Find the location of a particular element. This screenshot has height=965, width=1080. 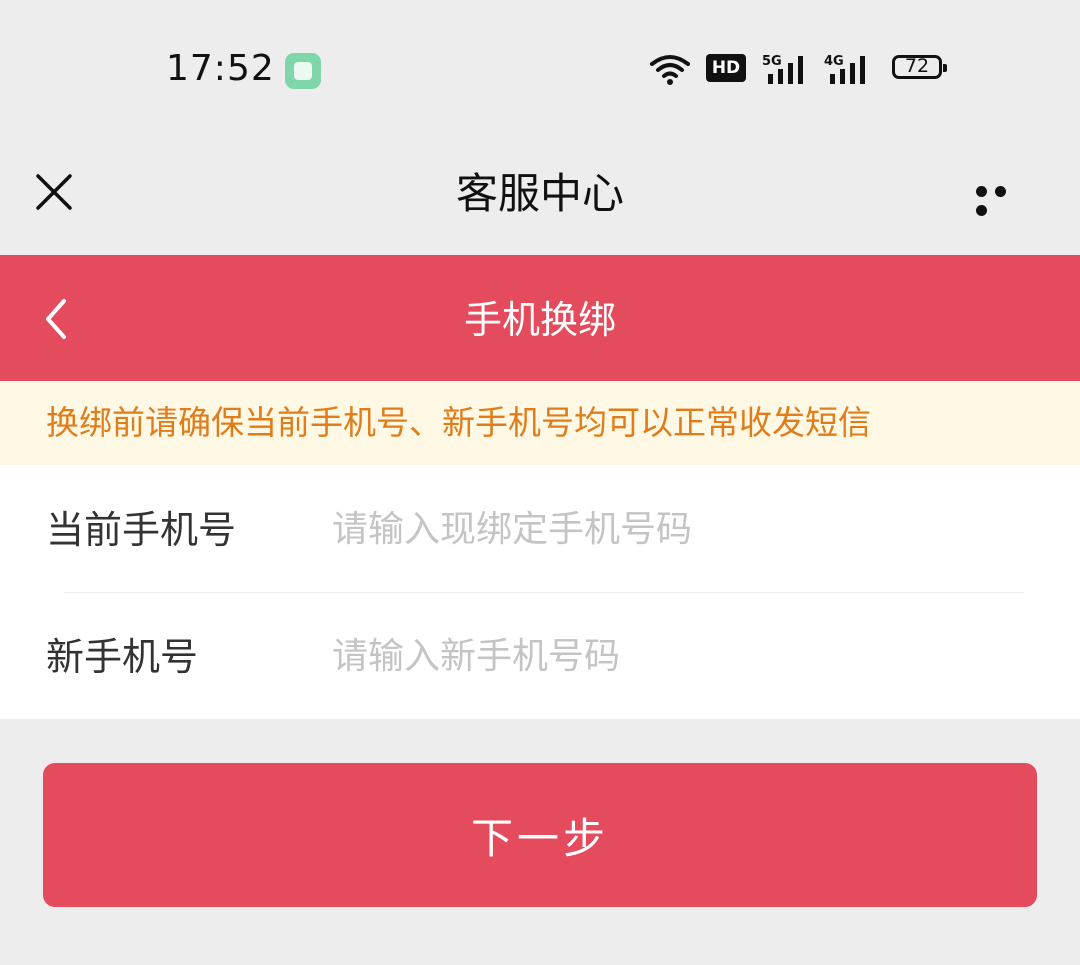

signal-4g-icon: 4G is located at coordinates (844, 69).